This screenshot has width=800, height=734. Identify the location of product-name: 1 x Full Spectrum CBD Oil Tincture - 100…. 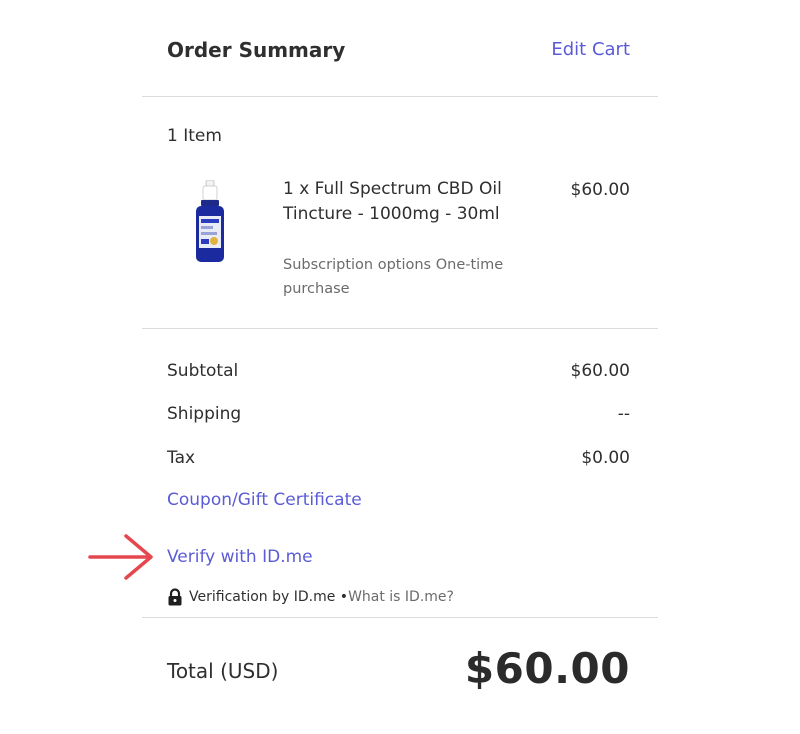
(392, 201).